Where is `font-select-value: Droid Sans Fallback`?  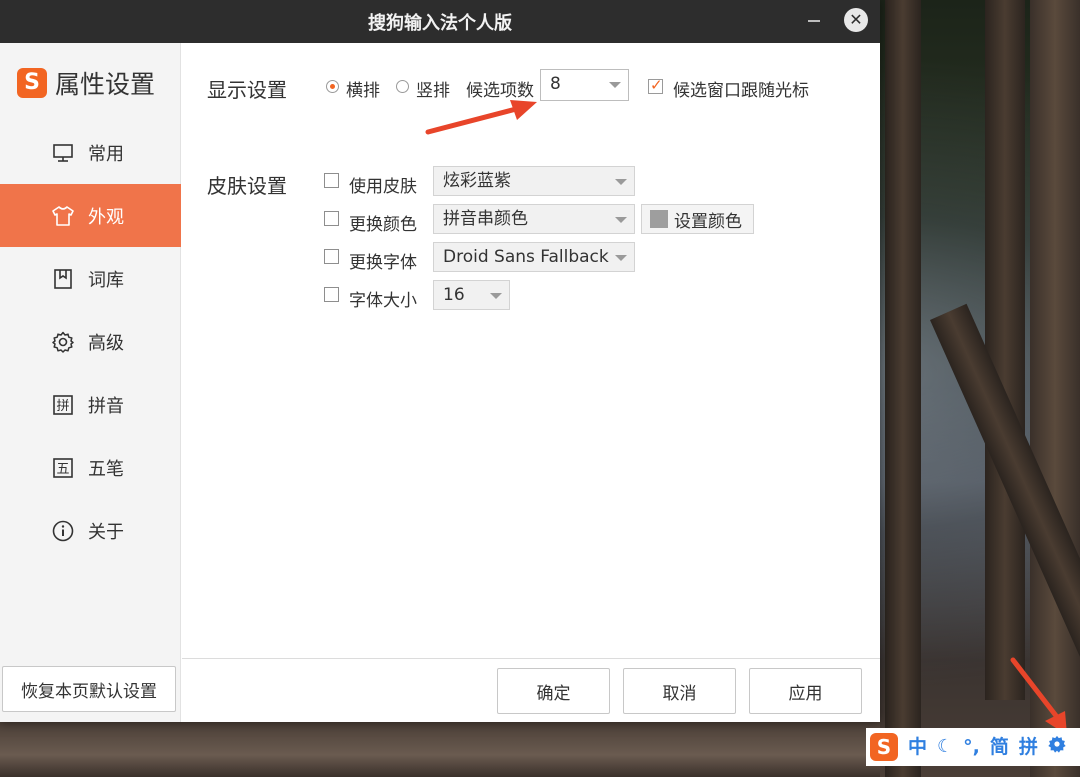
font-select-value: Droid Sans Fallback is located at coordinates (526, 257).